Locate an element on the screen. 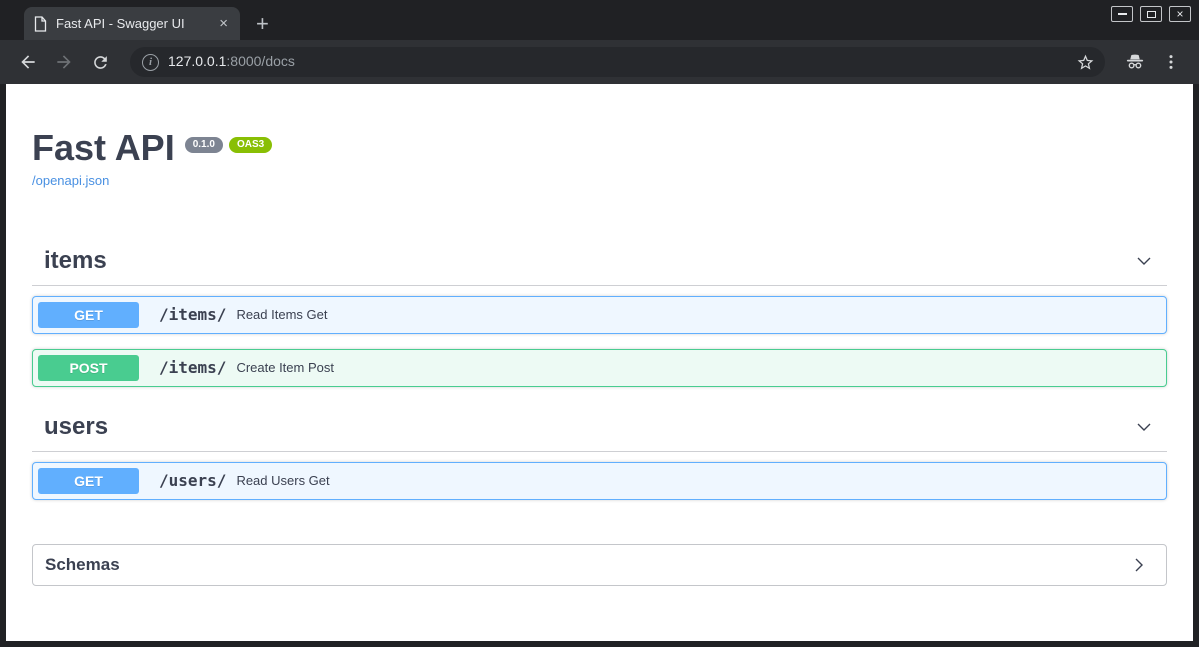  forward-button is located at coordinates (64, 62).